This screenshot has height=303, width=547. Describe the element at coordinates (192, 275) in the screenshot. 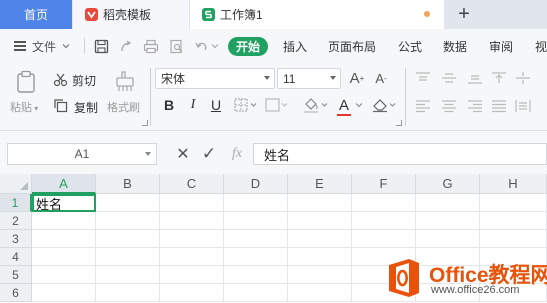

I see `cell-c5` at that location.